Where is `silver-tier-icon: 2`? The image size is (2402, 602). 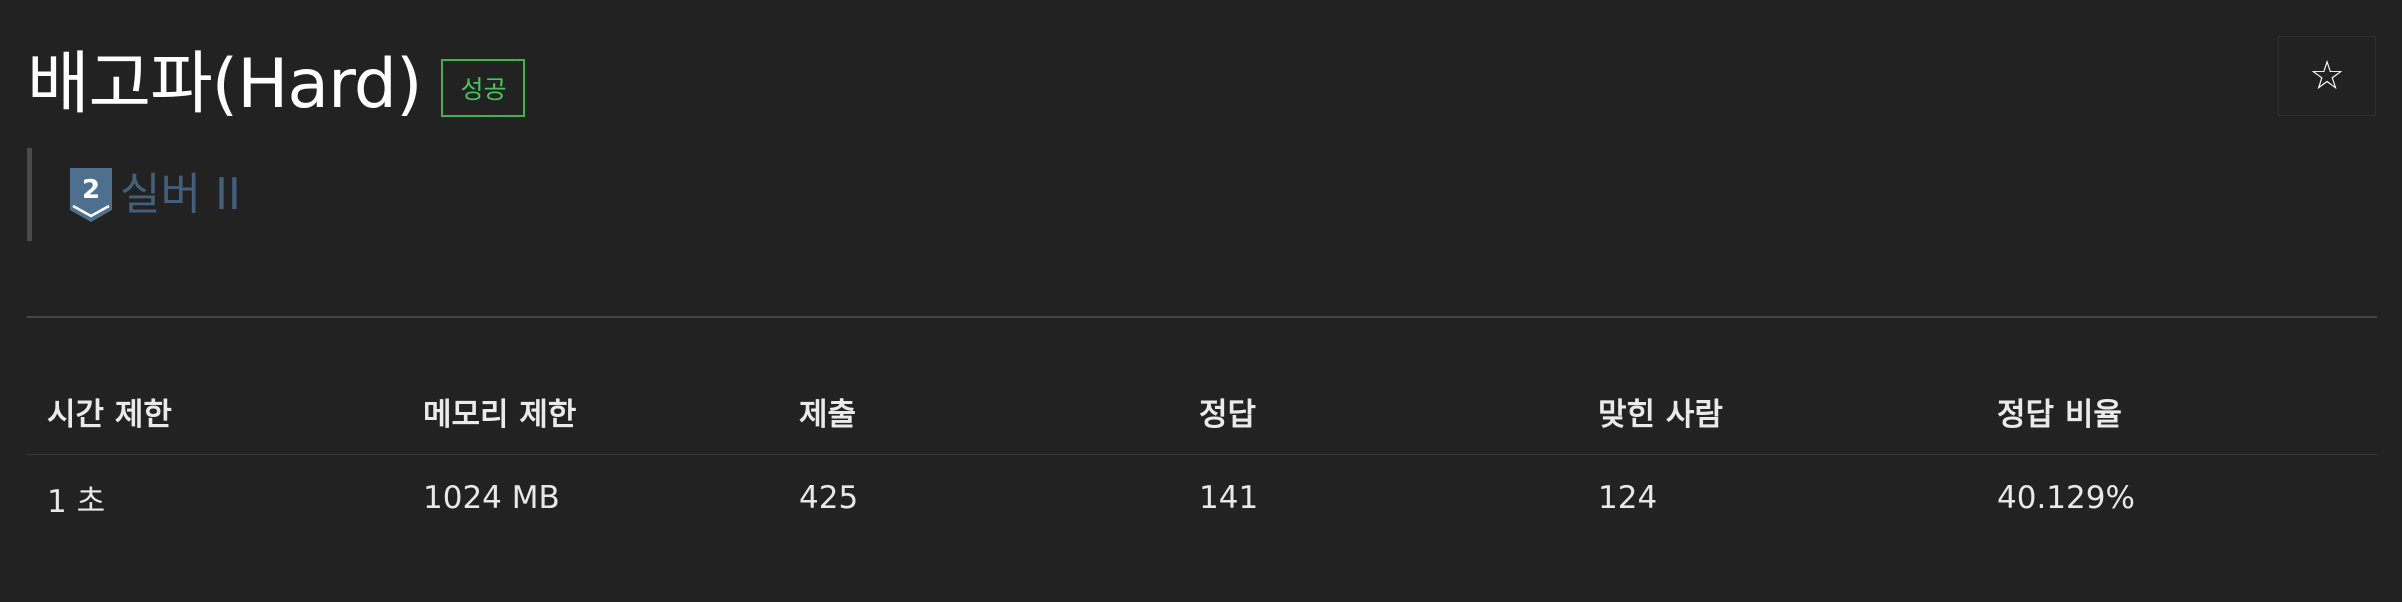 silver-tier-icon: 2 is located at coordinates (91, 194).